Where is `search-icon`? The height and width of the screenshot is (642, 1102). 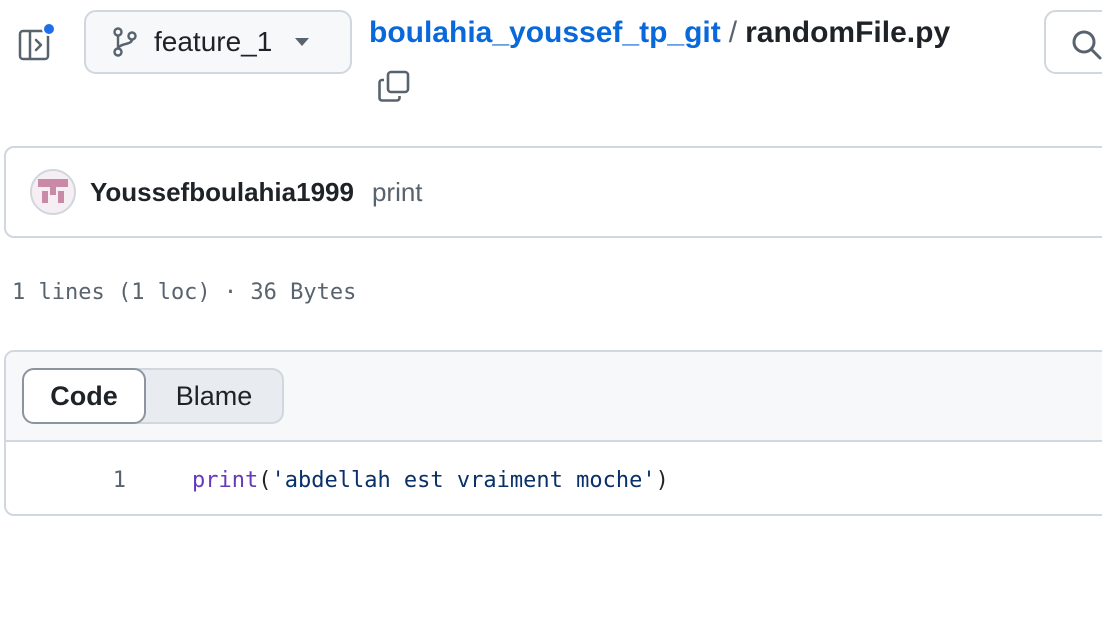
search-icon is located at coordinates (1087, 45).